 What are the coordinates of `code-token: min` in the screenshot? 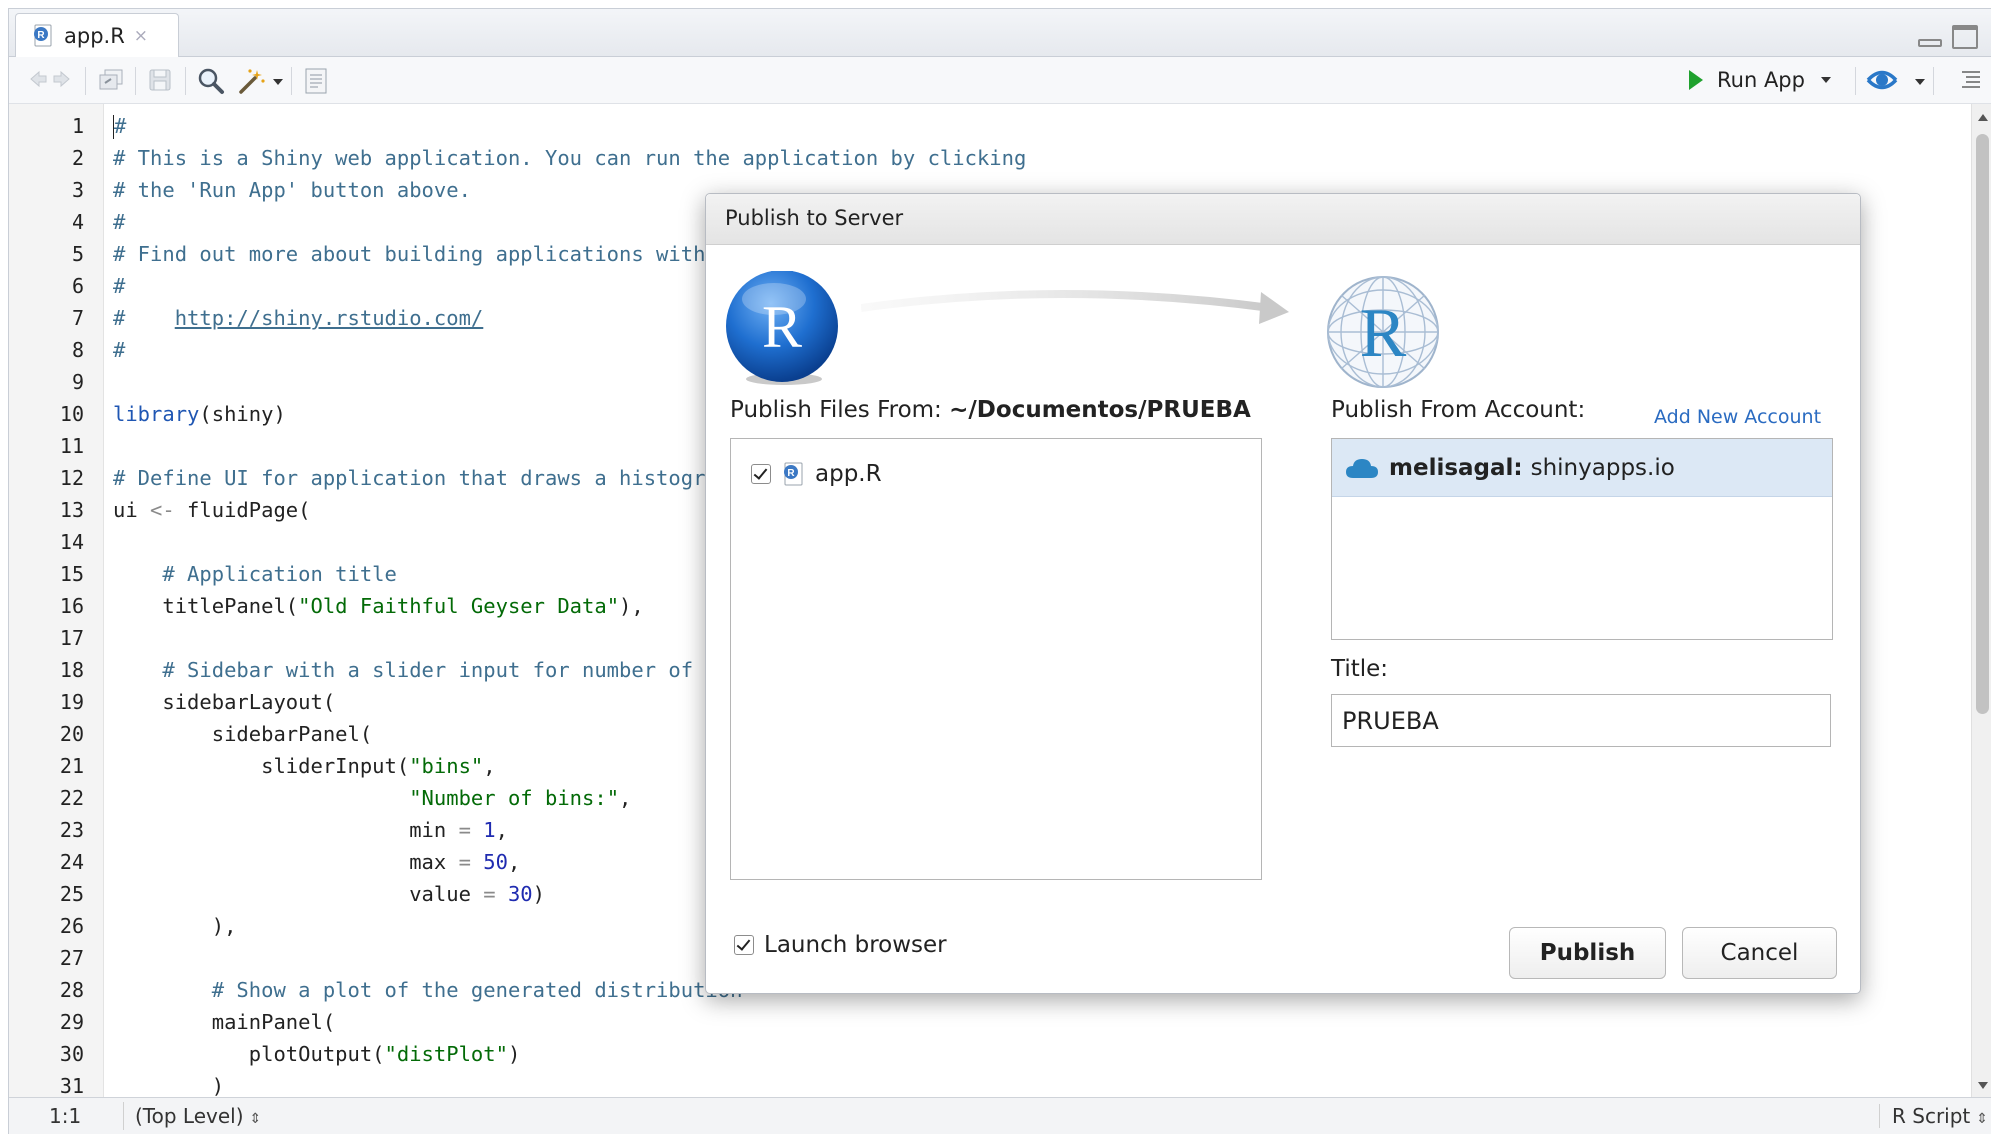 It's located at (286, 830).